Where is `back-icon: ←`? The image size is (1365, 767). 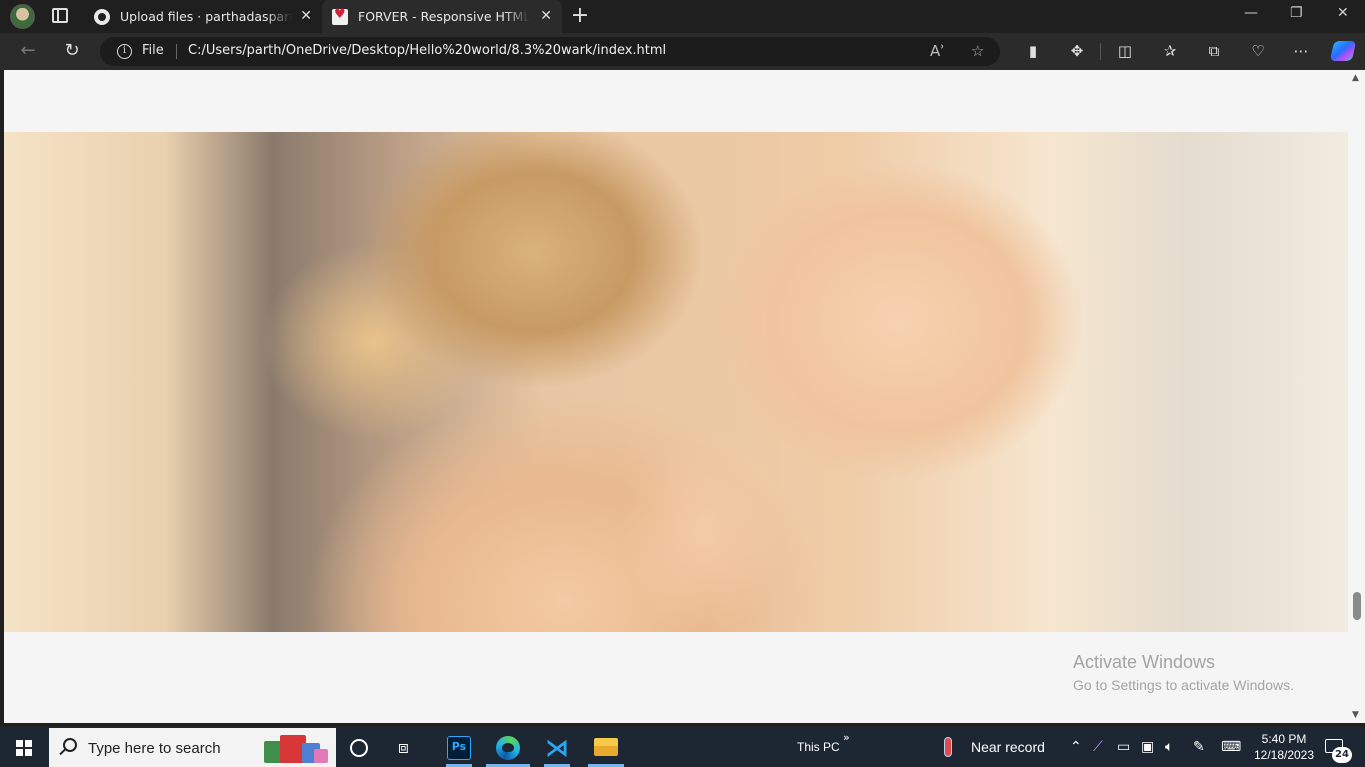 back-icon: ← is located at coordinates (28, 51).